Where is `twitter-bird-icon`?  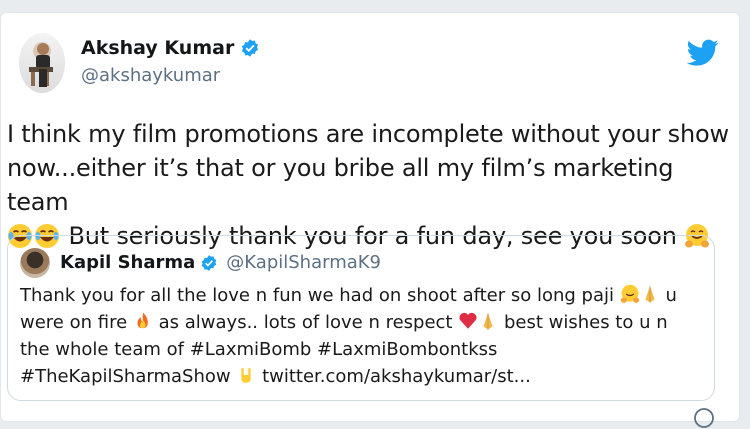
twitter-bird-icon is located at coordinates (703, 53).